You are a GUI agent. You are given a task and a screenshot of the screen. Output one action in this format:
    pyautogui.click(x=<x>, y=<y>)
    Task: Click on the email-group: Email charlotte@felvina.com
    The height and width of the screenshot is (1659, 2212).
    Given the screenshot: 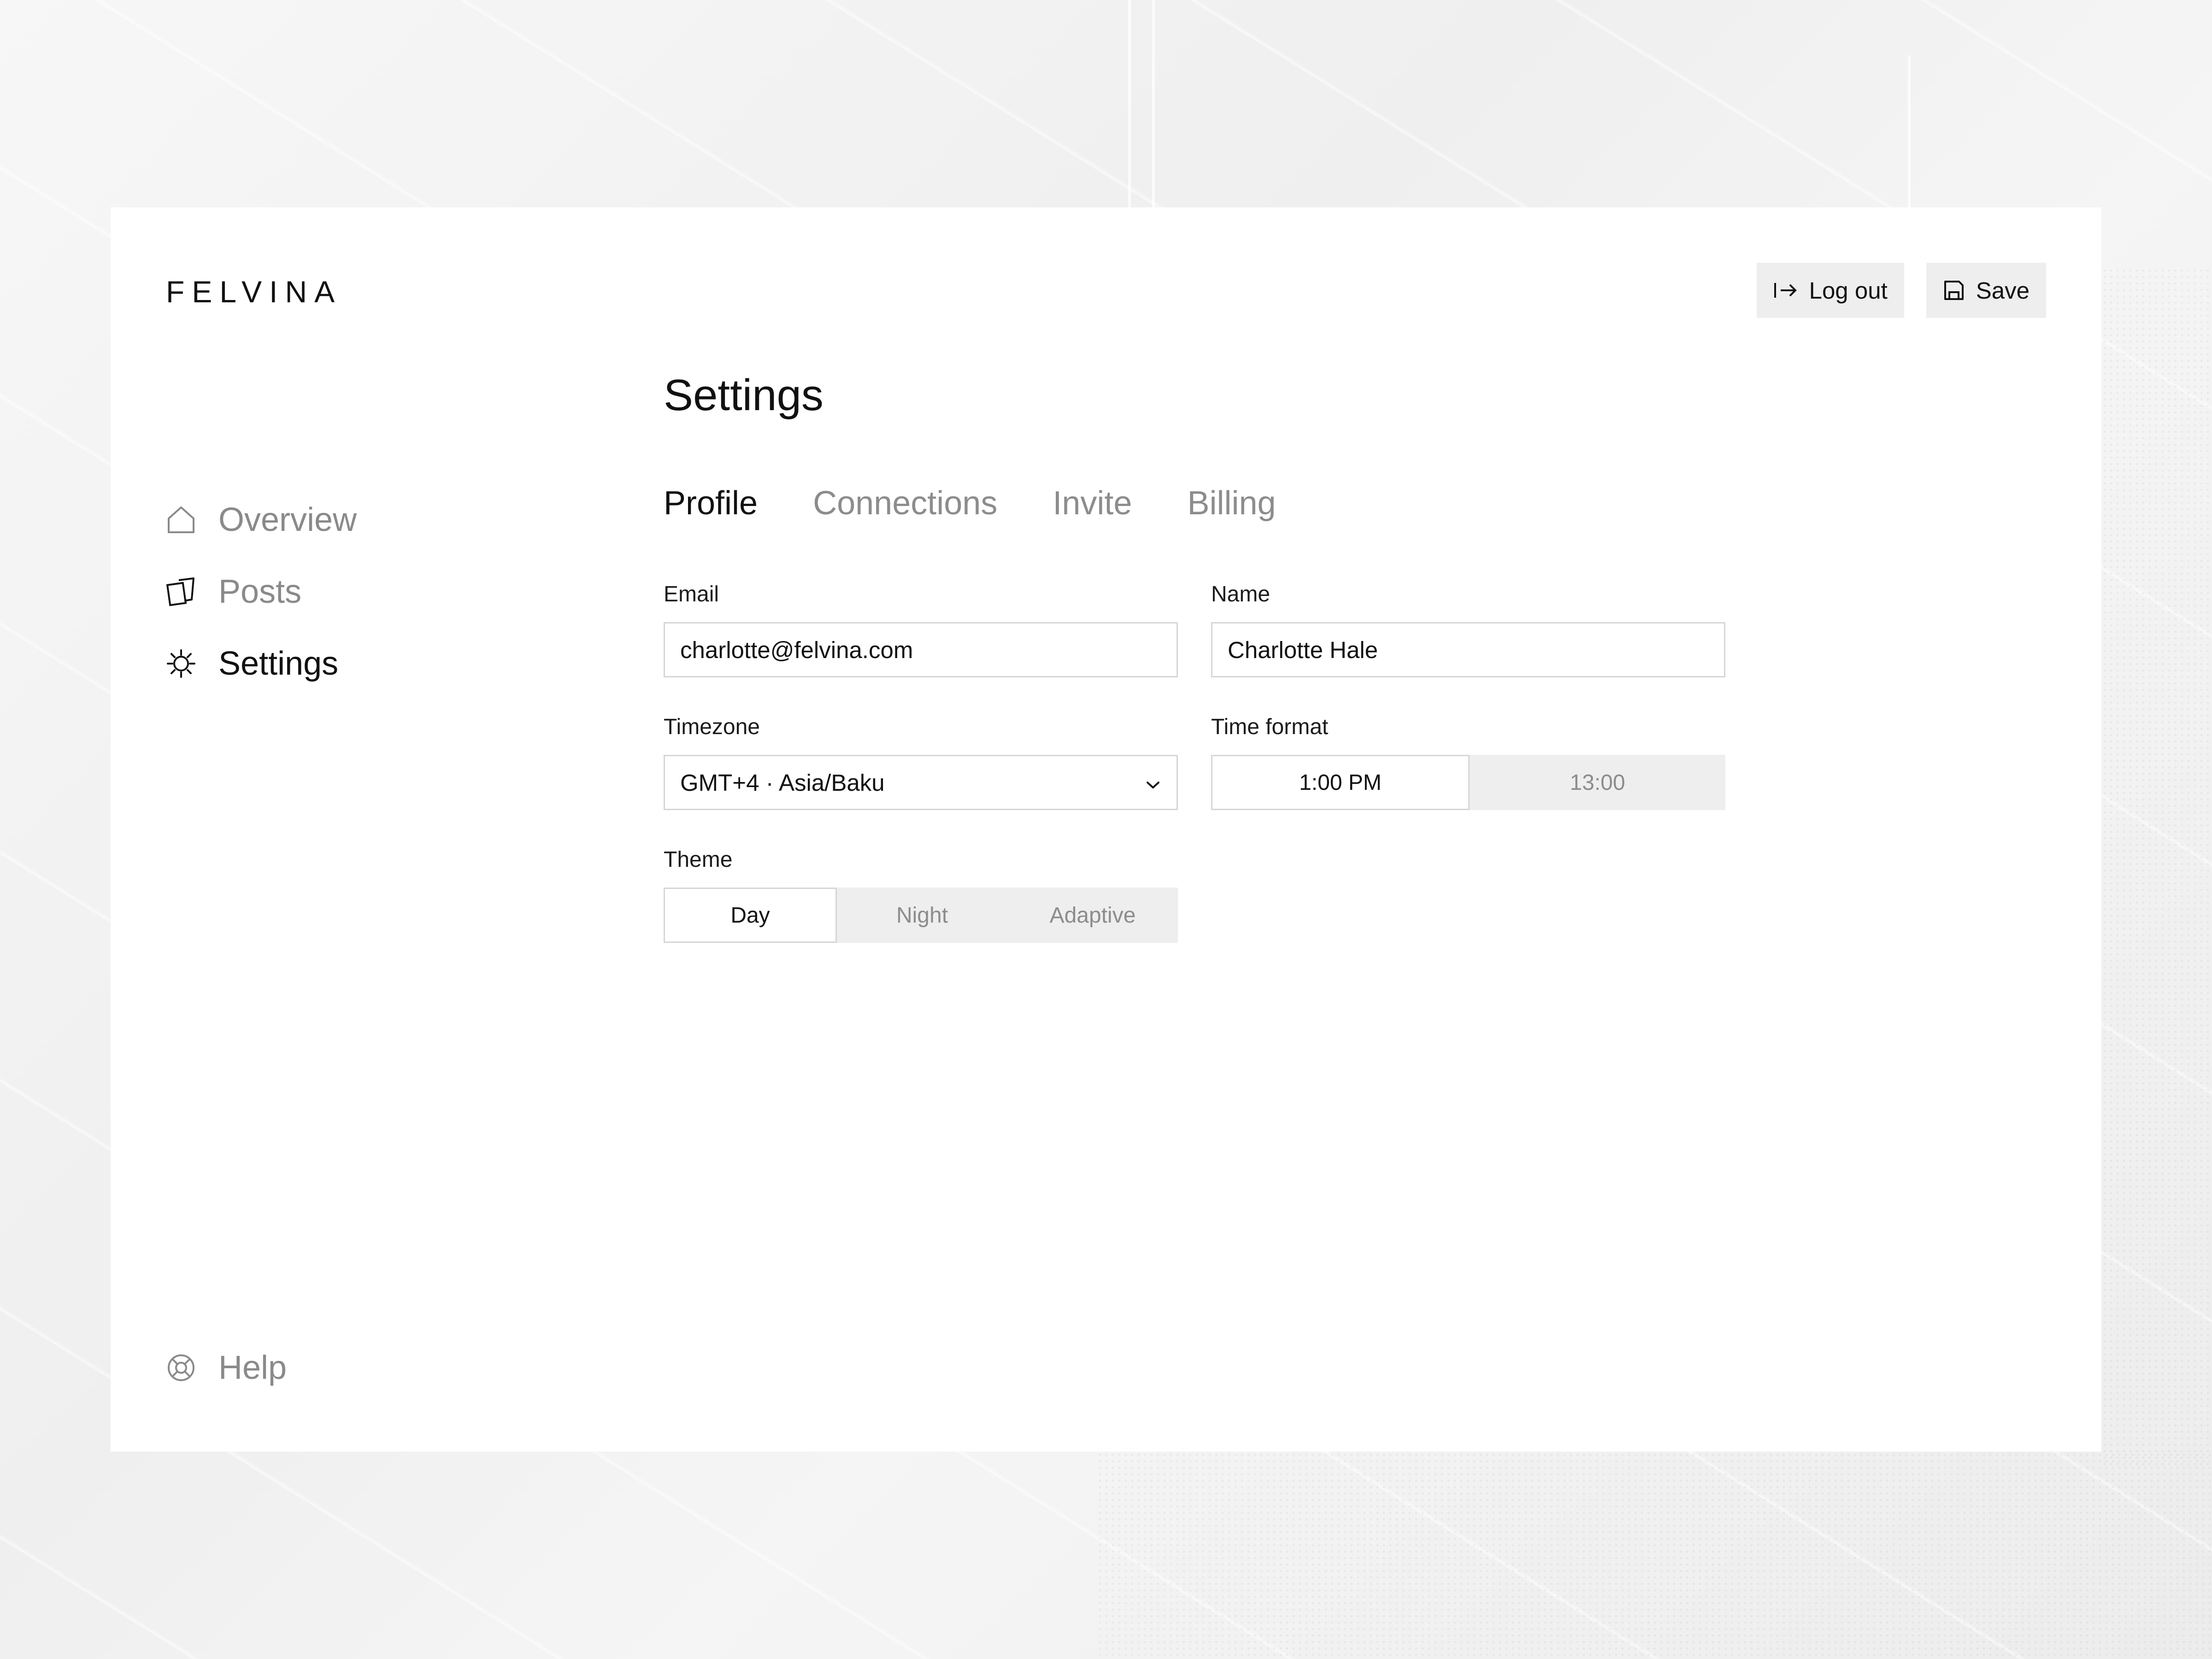 What is the action you would take?
    pyautogui.click(x=921, y=630)
    